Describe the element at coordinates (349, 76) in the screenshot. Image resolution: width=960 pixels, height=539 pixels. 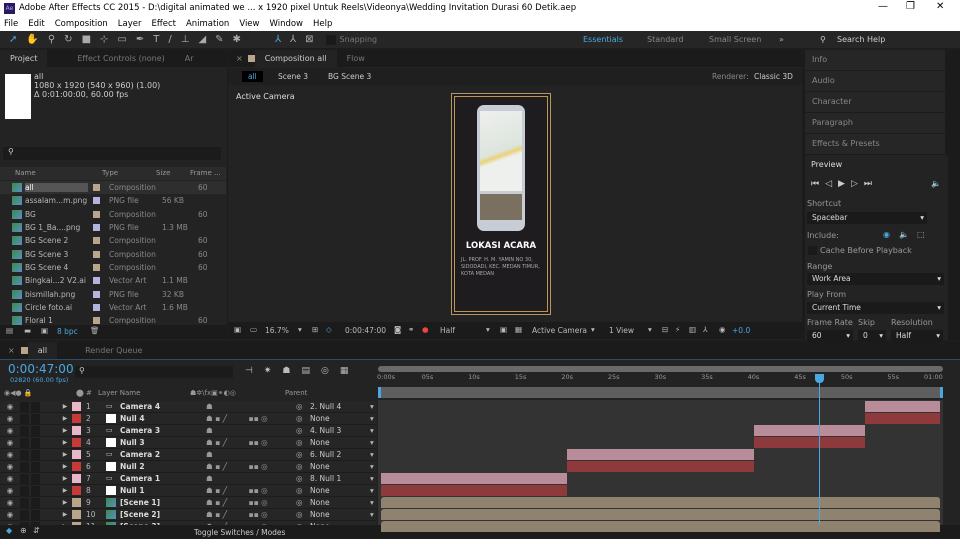
I see `breadcrumb-bg-scene-3: BG Scene 3` at that location.